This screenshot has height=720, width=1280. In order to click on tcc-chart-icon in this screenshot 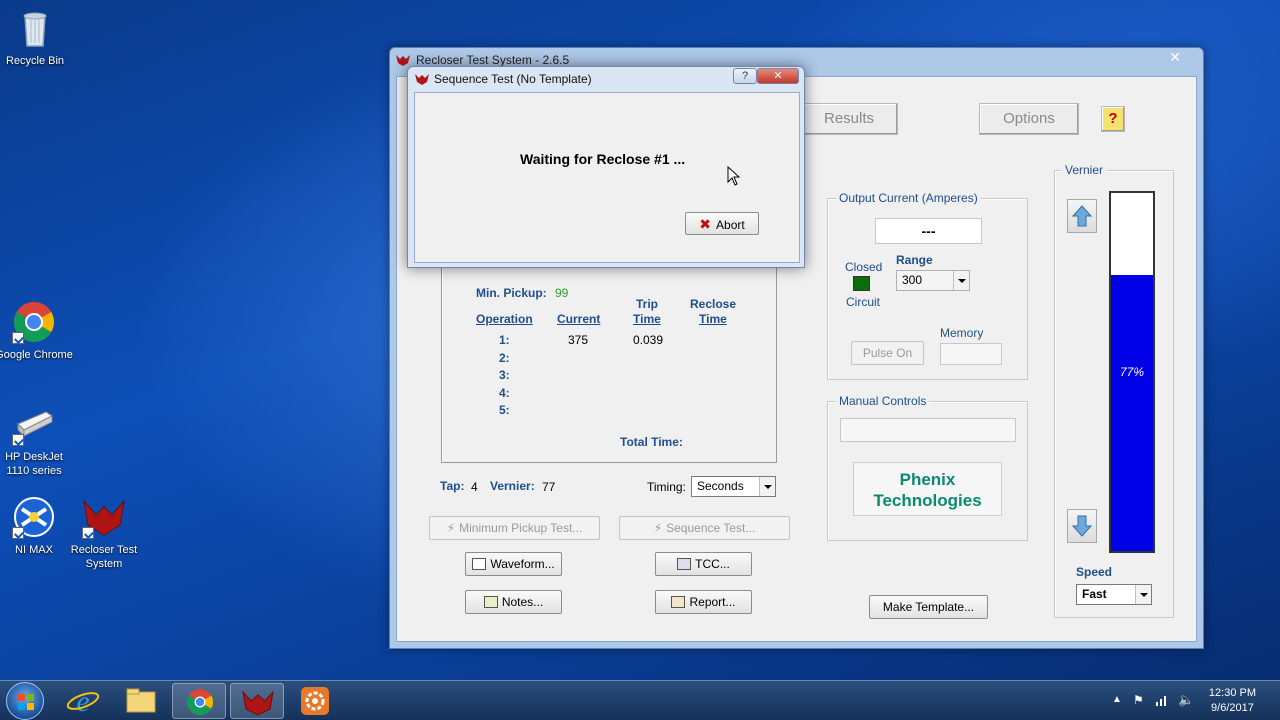, I will do `click(684, 563)`.